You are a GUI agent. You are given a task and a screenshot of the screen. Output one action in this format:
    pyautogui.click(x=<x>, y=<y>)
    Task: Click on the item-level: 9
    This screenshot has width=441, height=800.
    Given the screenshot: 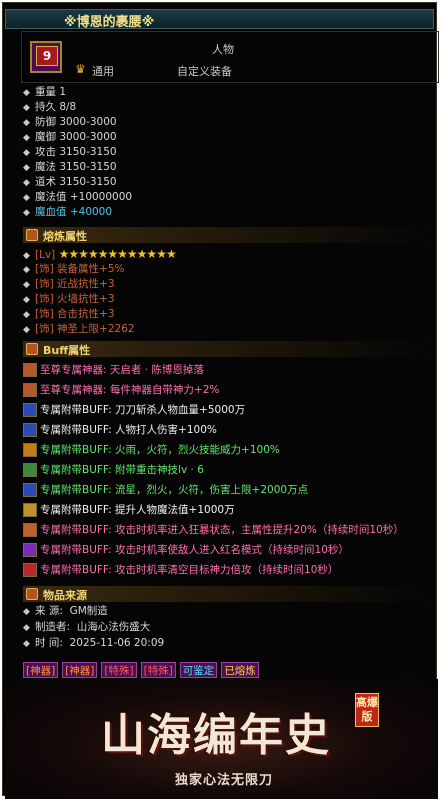 What is the action you would take?
    pyautogui.click(x=47, y=56)
    